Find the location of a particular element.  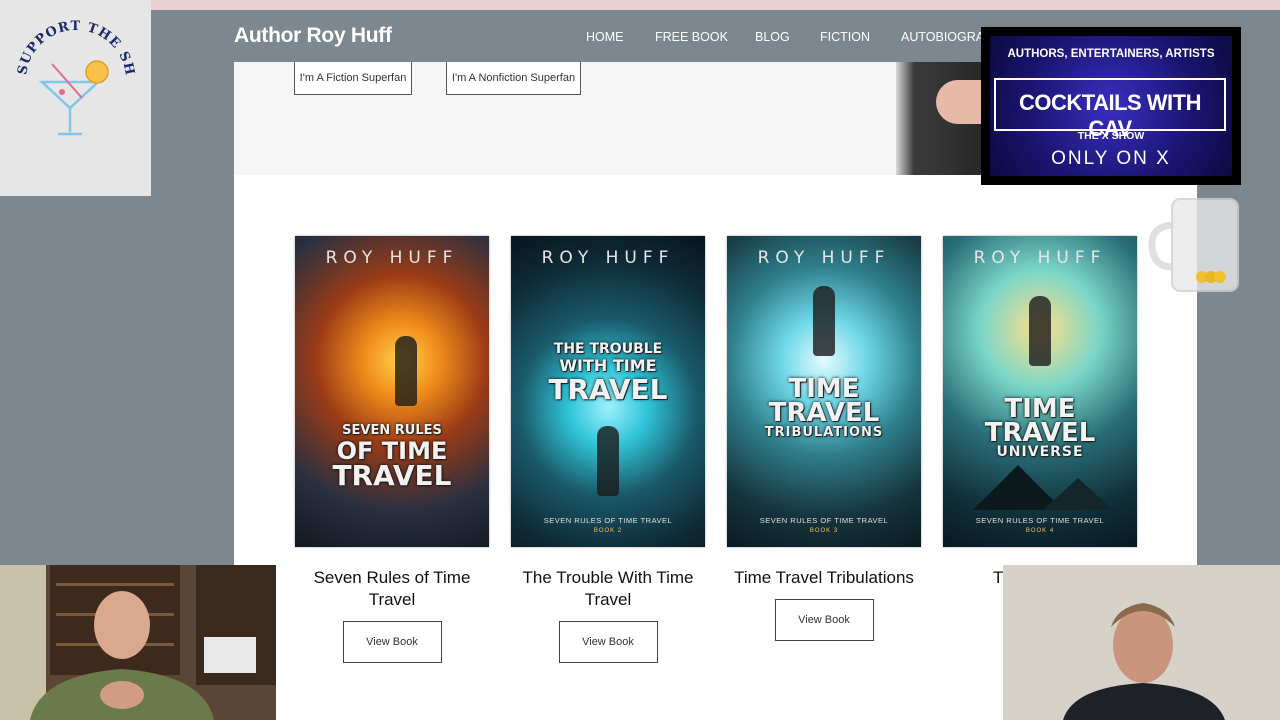

nav-free-book: FREE BOOK is located at coordinates (691, 37).